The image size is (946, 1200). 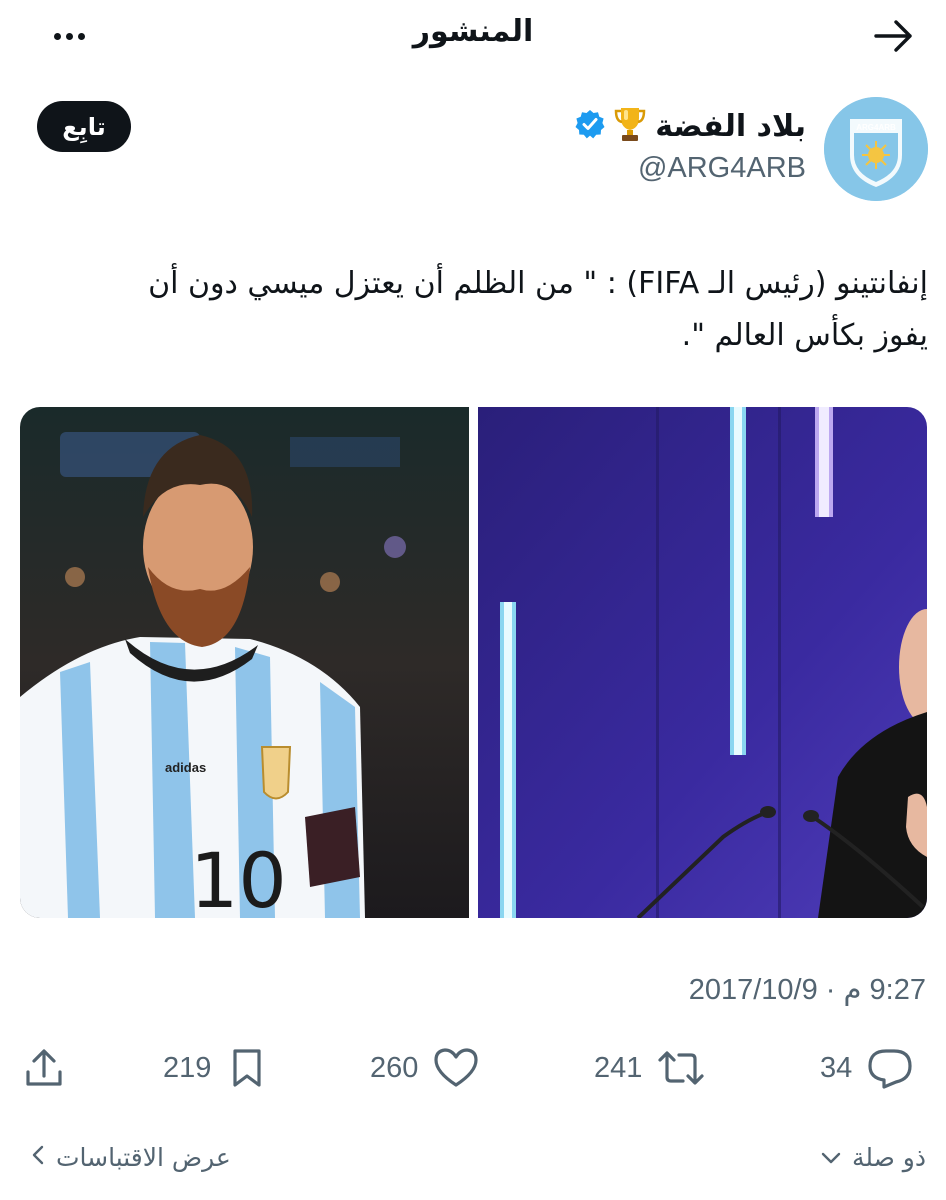 I want to click on repost-icon, so click(x=681, y=1068).